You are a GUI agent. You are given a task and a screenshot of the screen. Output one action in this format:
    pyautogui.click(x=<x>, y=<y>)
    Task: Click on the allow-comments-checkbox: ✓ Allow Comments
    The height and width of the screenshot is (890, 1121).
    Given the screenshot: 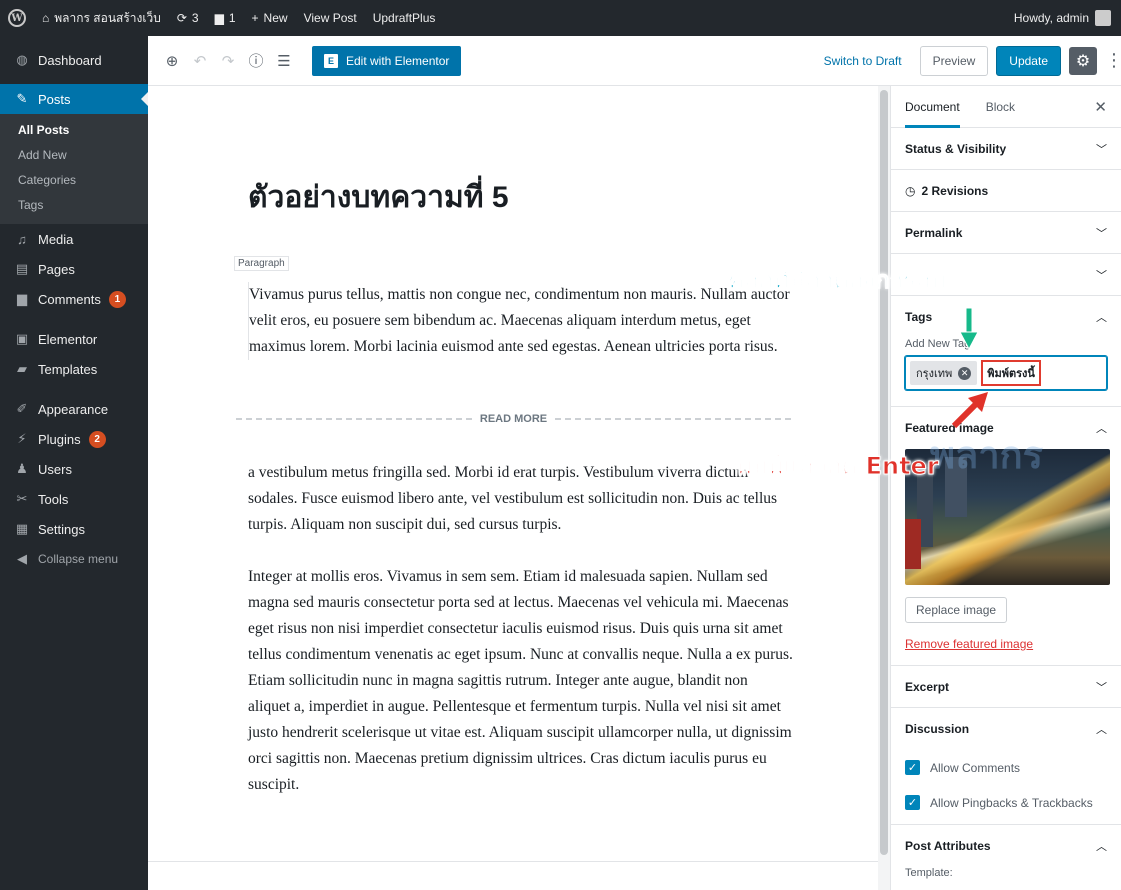 What is the action you would take?
    pyautogui.click(x=1006, y=767)
    